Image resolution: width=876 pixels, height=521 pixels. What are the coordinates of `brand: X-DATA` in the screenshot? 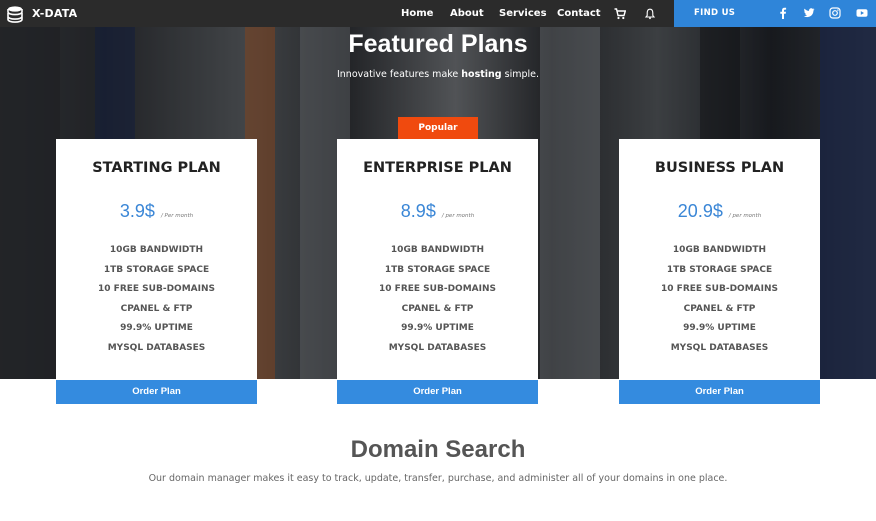 It's located at (41, 13).